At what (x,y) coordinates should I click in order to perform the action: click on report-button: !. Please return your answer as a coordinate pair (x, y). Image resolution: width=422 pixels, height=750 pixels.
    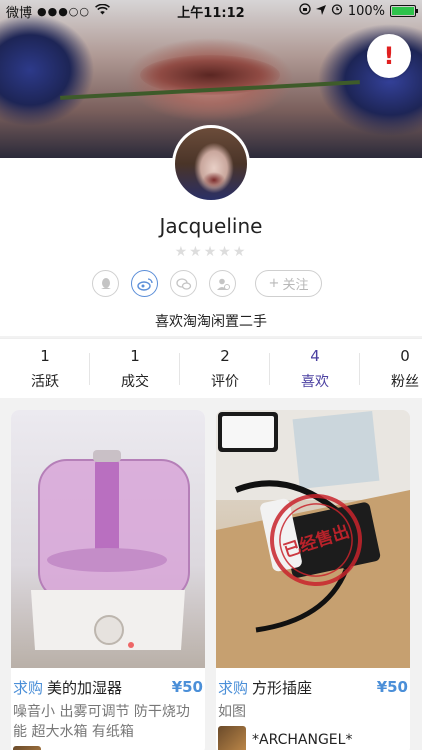
    Looking at the image, I should click on (389, 56).